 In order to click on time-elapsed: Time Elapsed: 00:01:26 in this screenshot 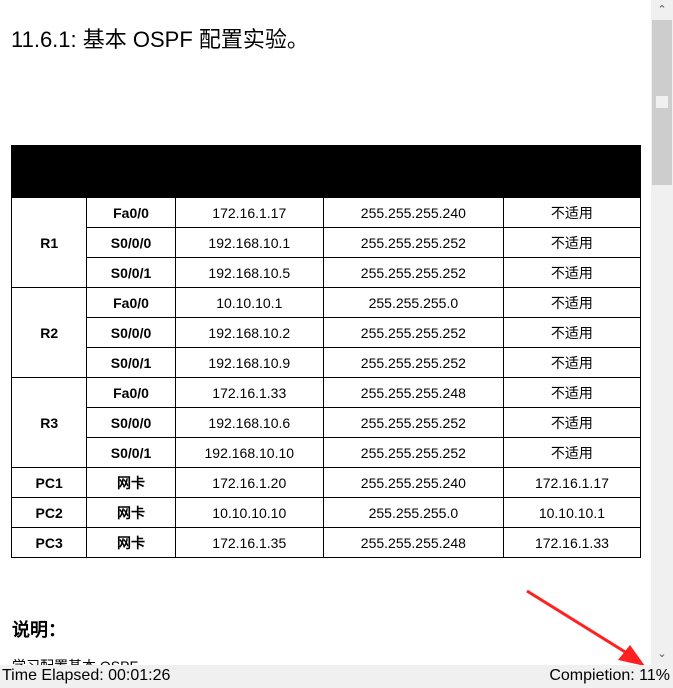, I will do `click(86, 675)`.